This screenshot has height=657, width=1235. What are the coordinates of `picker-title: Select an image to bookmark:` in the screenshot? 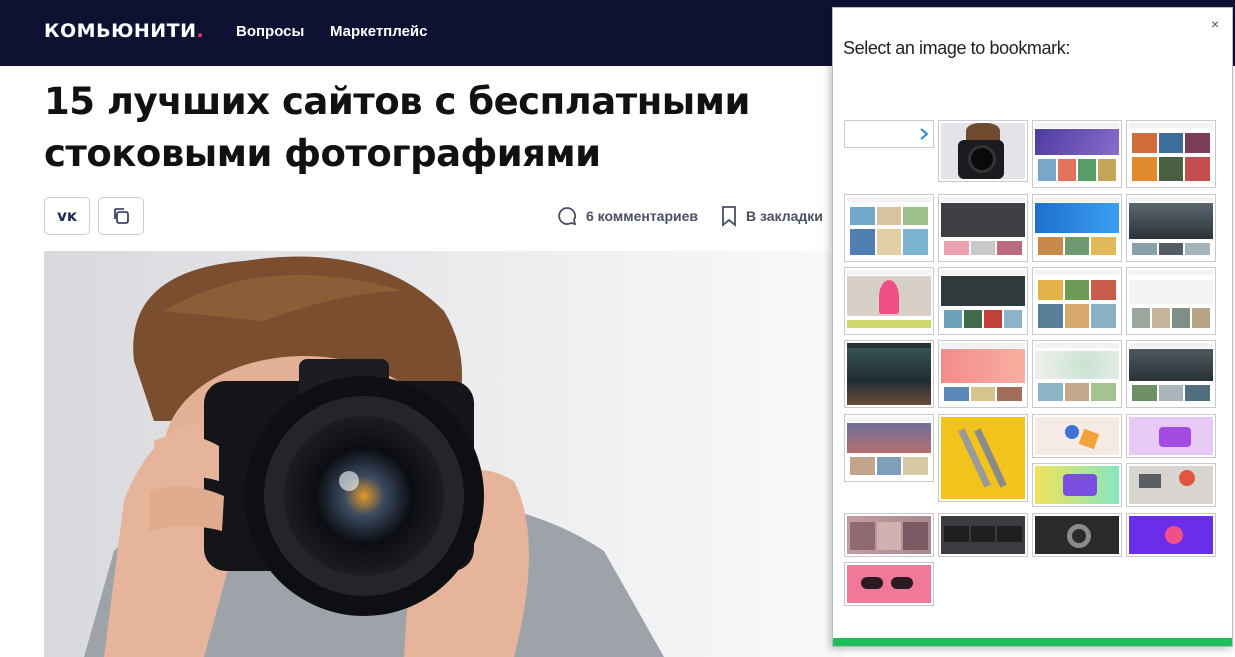 It's located at (956, 48).